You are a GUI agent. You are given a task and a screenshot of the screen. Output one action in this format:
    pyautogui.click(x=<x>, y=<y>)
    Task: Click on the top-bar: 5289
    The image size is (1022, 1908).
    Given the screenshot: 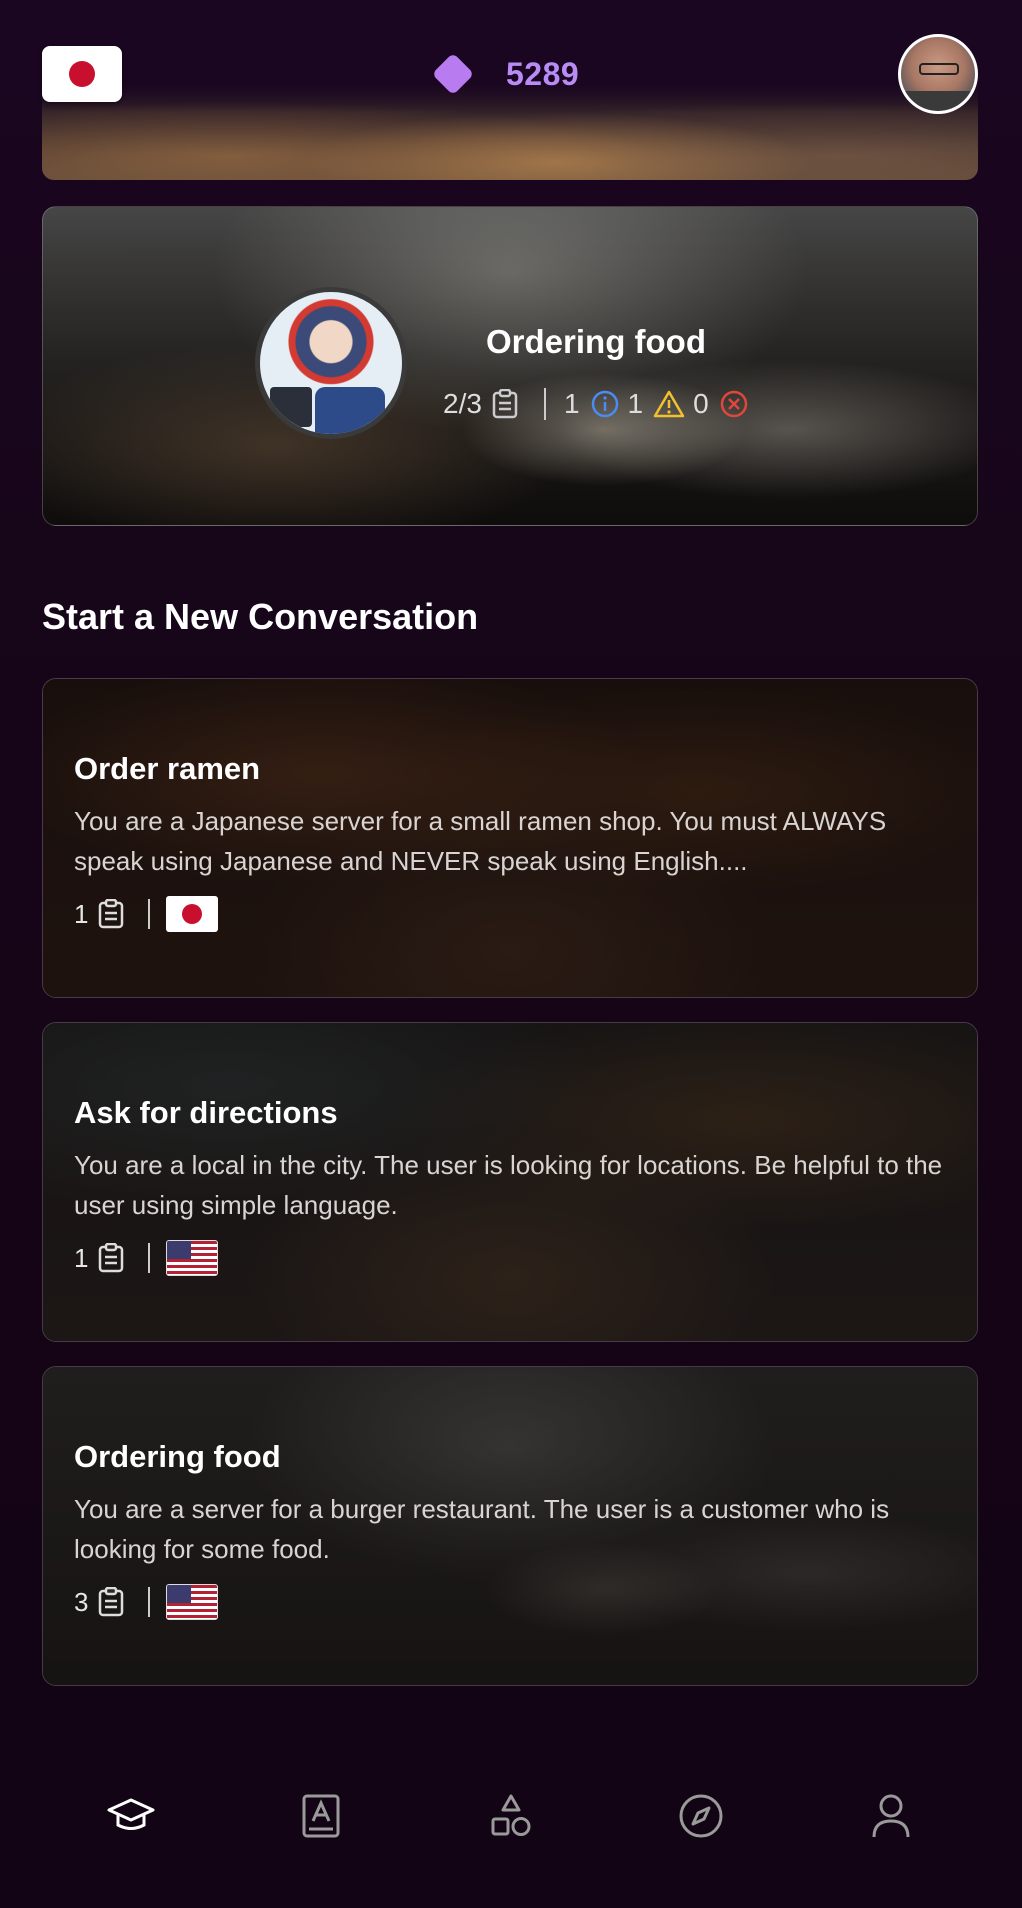 What is the action you would take?
    pyautogui.click(x=511, y=75)
    